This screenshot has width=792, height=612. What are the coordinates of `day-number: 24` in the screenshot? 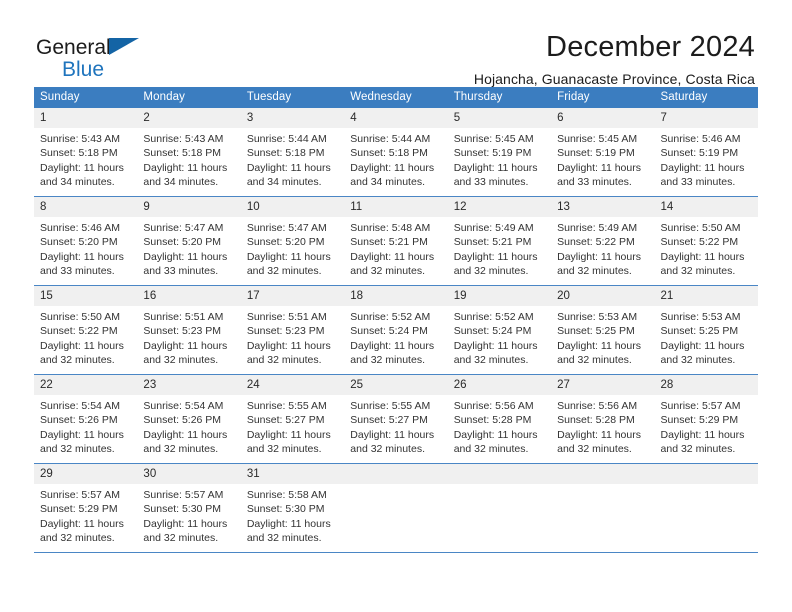 It's located at (292, 385).